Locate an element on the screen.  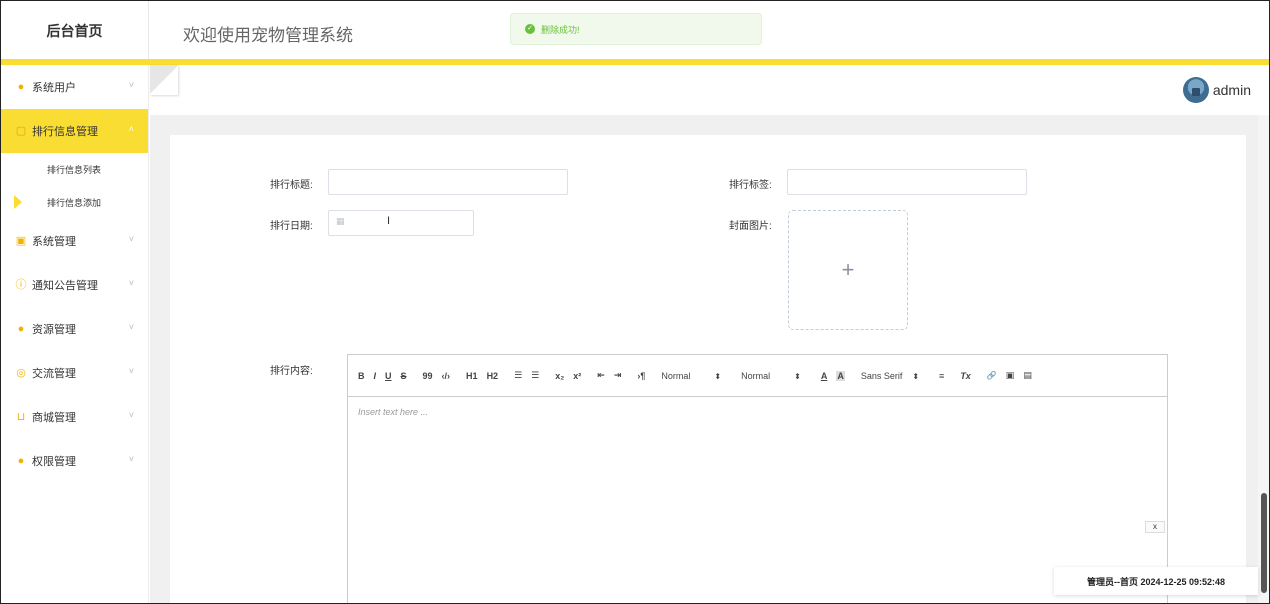
header-select: Normal ⬍ is located at coordinates (771, 376).